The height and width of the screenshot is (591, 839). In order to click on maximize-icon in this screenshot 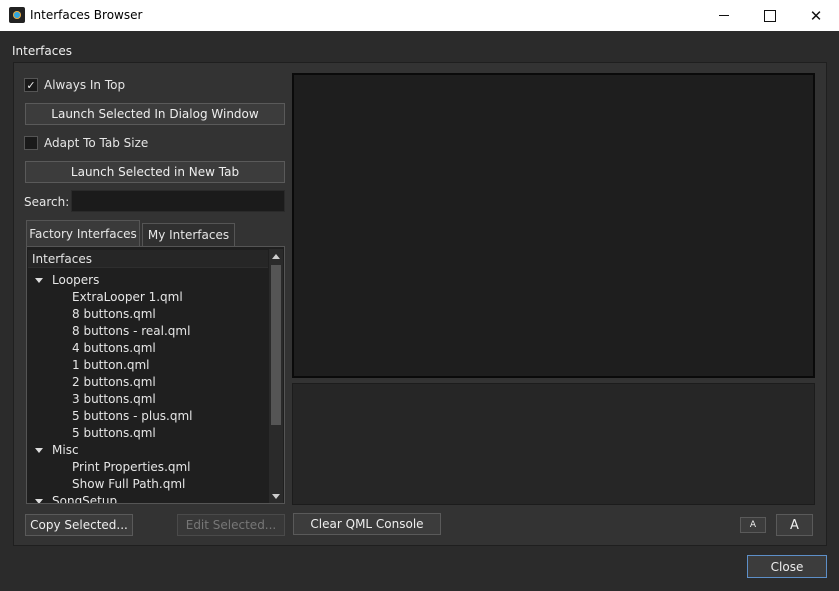, I will do `click(770, 15)`.